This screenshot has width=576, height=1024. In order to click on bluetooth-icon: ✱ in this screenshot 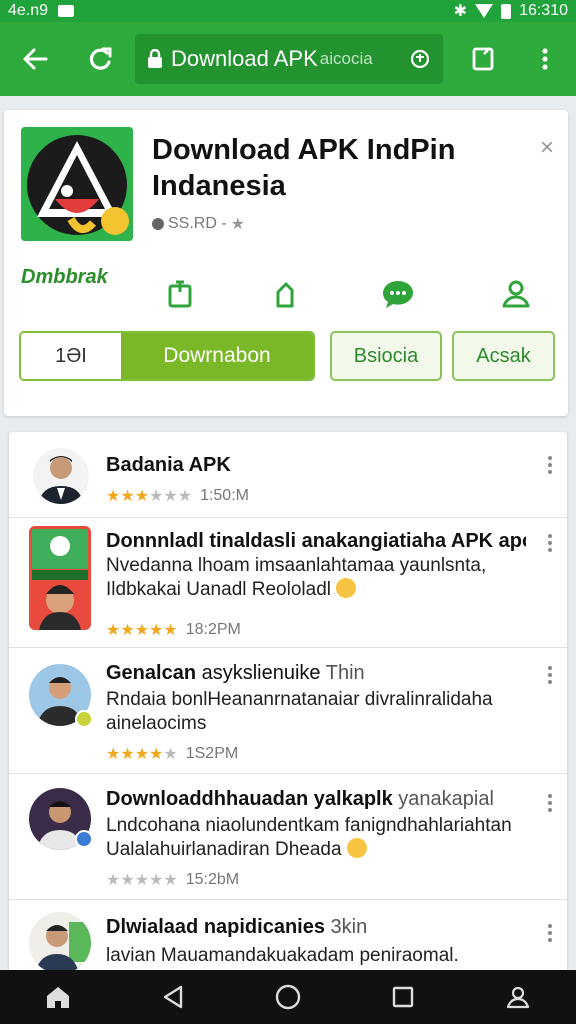, I will do `click(460, 11)`.